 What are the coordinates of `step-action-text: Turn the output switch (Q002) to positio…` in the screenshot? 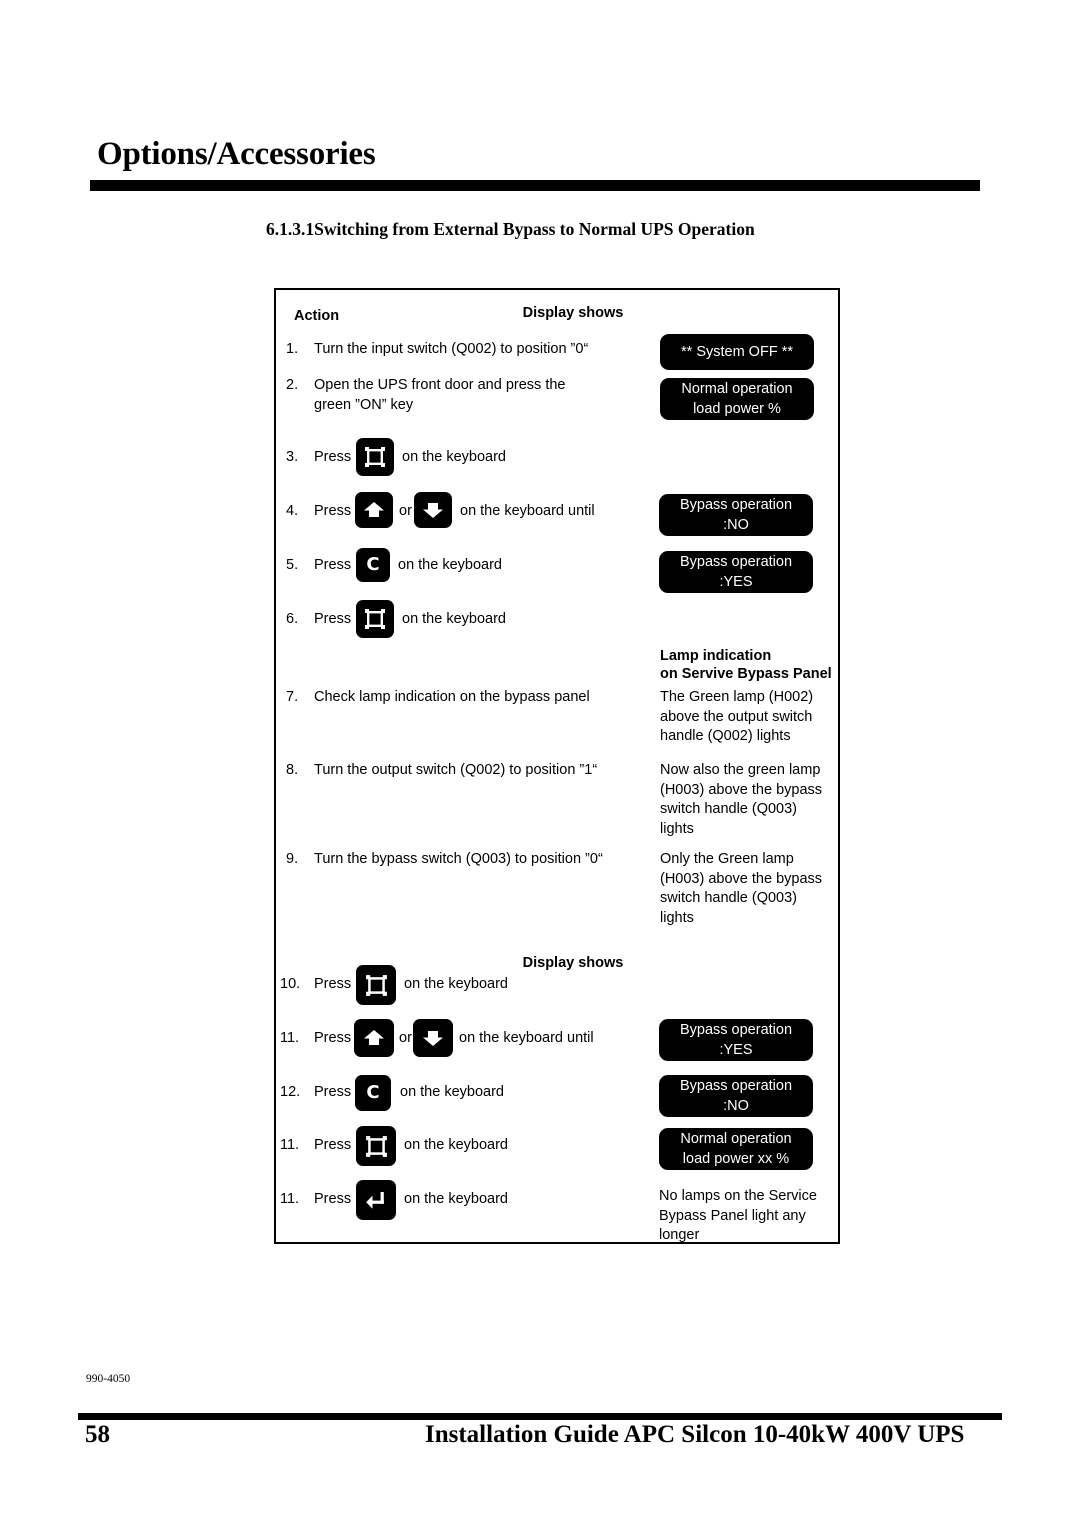 It's located at (456, 770).